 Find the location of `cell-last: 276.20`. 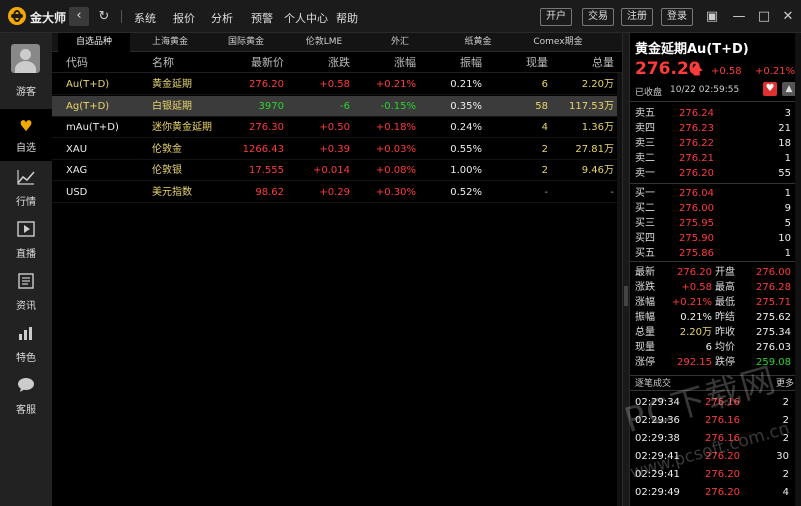

cell-last: 276.20 is located at coordinates (266, 84).